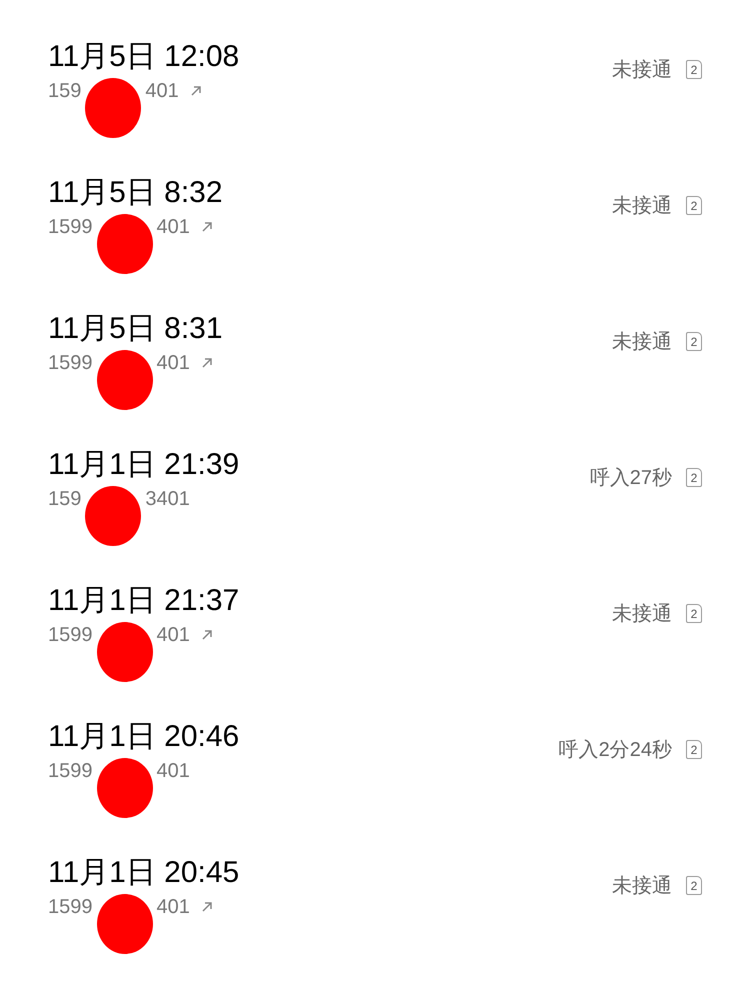 This screenshot has height=1000, width=750. I want to click on call-time: 11月5日 8:32, so click(135, 193).